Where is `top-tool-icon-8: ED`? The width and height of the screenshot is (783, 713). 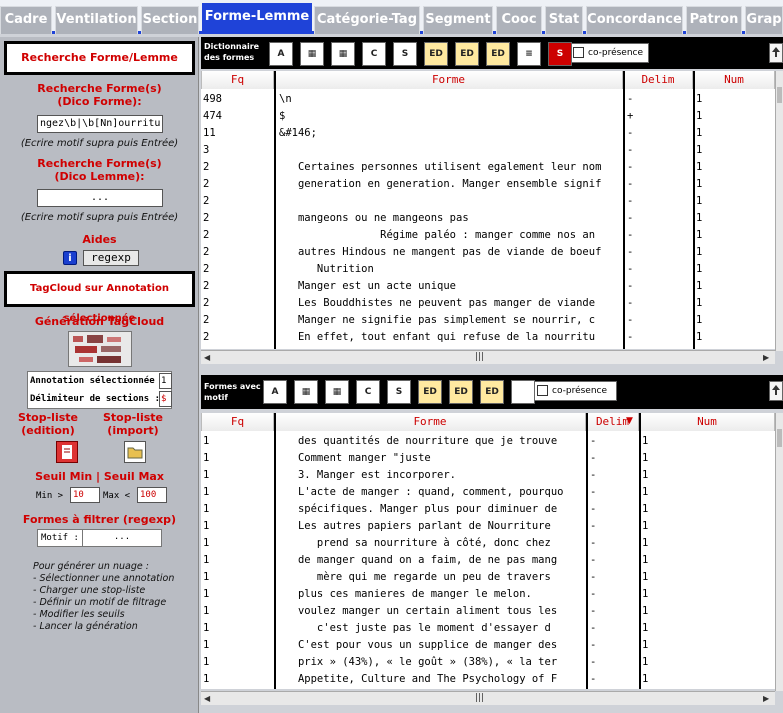 top-tool-icon-8: ED is located at coordinates (498, 54).